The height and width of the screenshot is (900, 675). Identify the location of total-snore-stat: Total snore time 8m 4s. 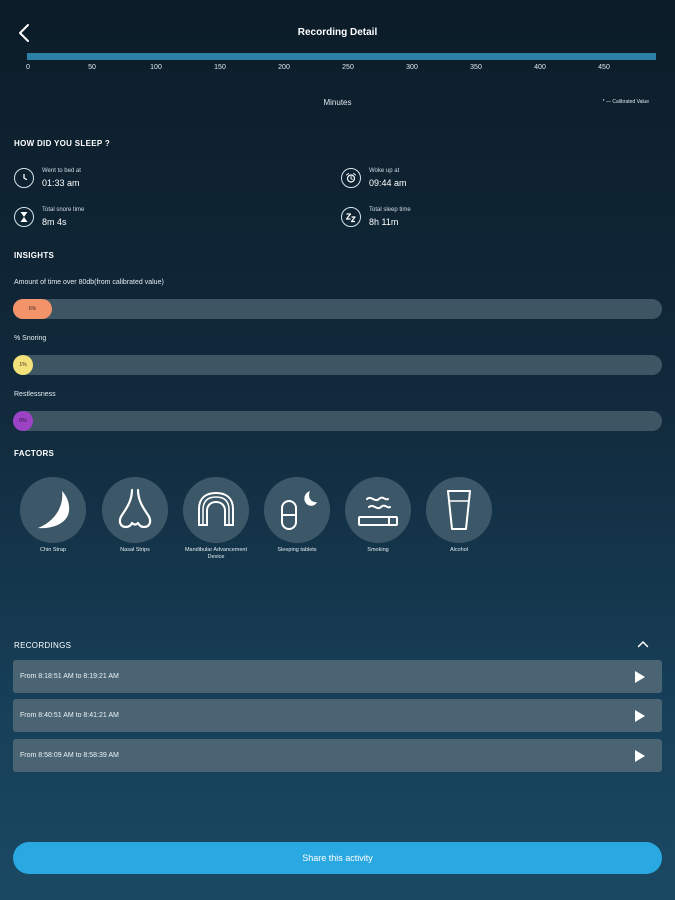
(49, 217).